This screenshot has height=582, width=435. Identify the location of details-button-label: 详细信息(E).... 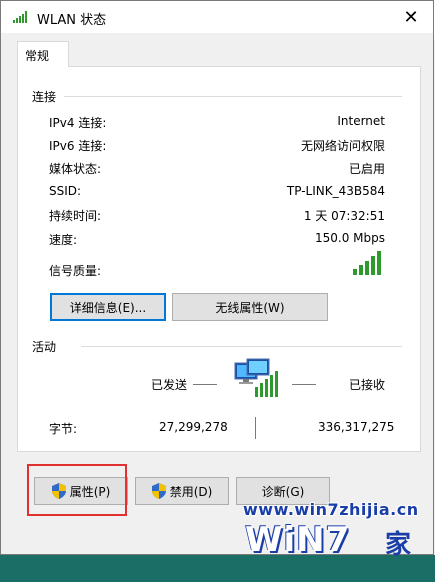
(108, 307).